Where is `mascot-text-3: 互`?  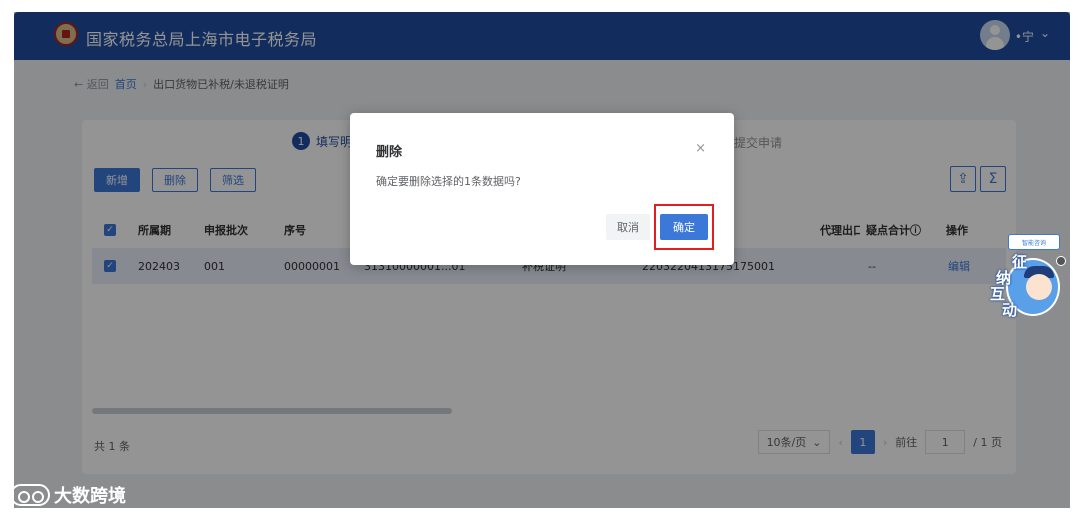 mascot-text-3: 互 is located at coordinates (998, 294).